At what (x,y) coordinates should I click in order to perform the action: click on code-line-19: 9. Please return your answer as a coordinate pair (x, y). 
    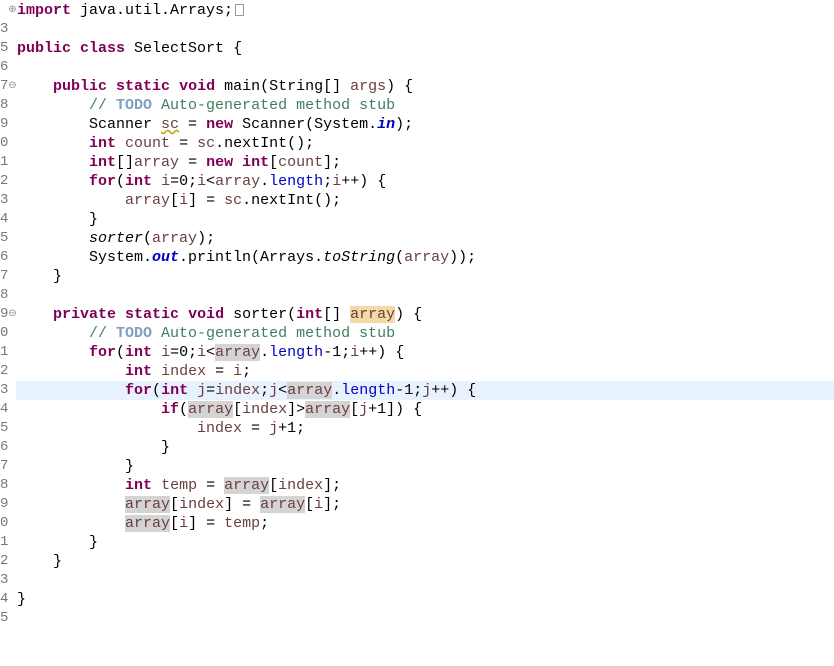
    Looking at the image, I should click on (417, 304).